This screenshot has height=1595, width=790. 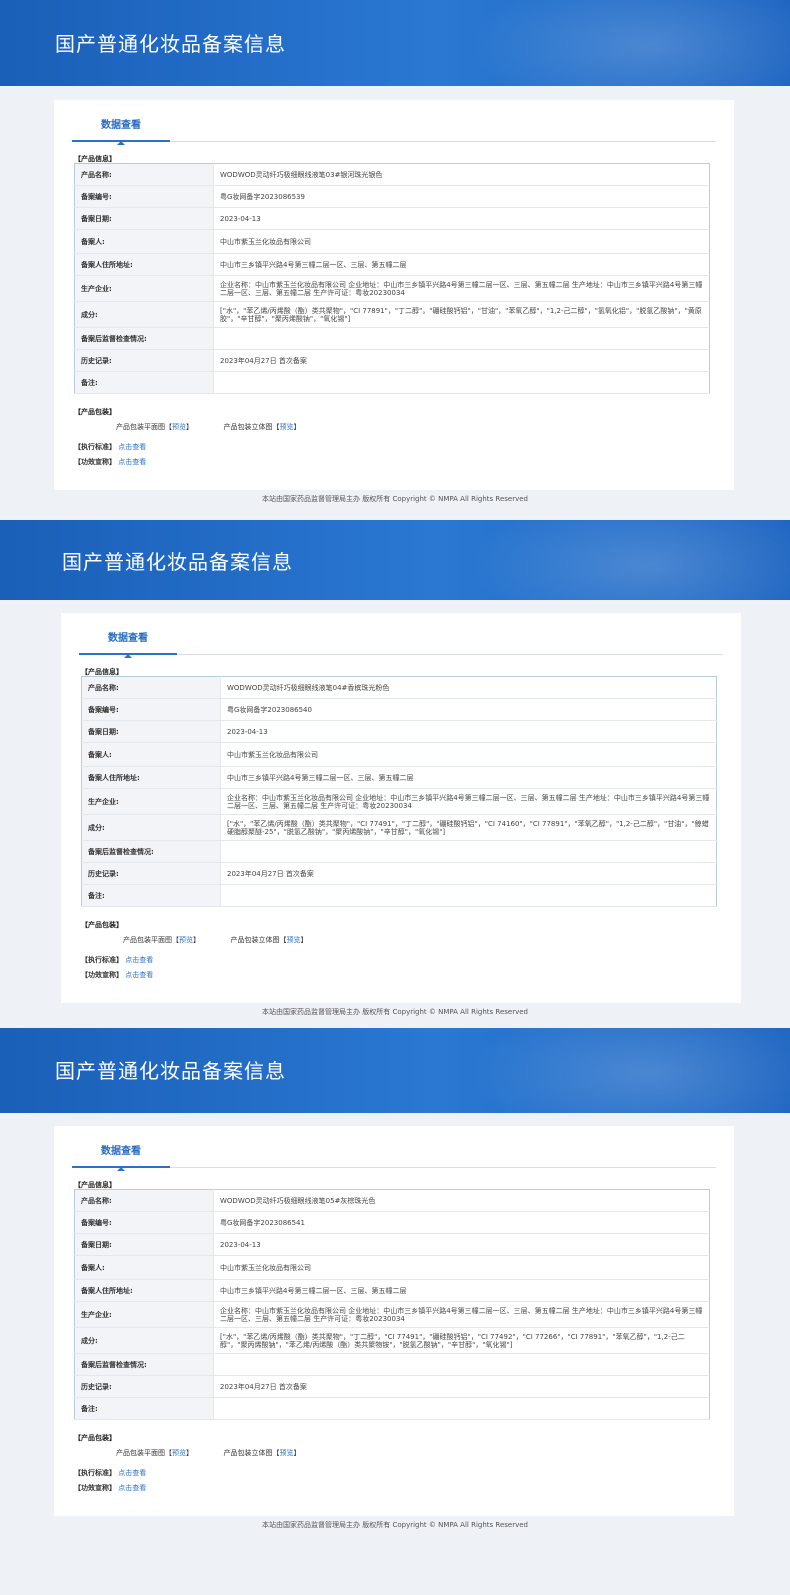 What do you see at coordinates (461, 1267) in the screenshot?
I see `registrant-value: 中山市紫玉兰化妆品有限公司` at bounding box center [461, 1267].